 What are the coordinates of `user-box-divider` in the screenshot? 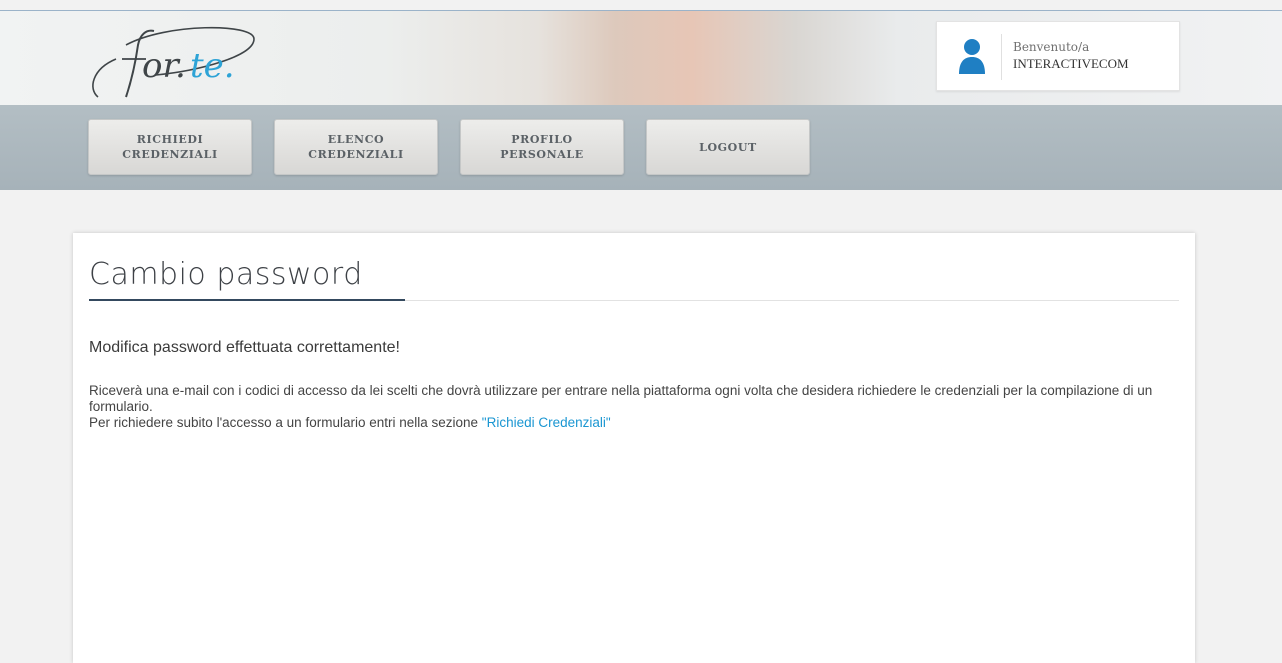 It's located at (1001, 57).